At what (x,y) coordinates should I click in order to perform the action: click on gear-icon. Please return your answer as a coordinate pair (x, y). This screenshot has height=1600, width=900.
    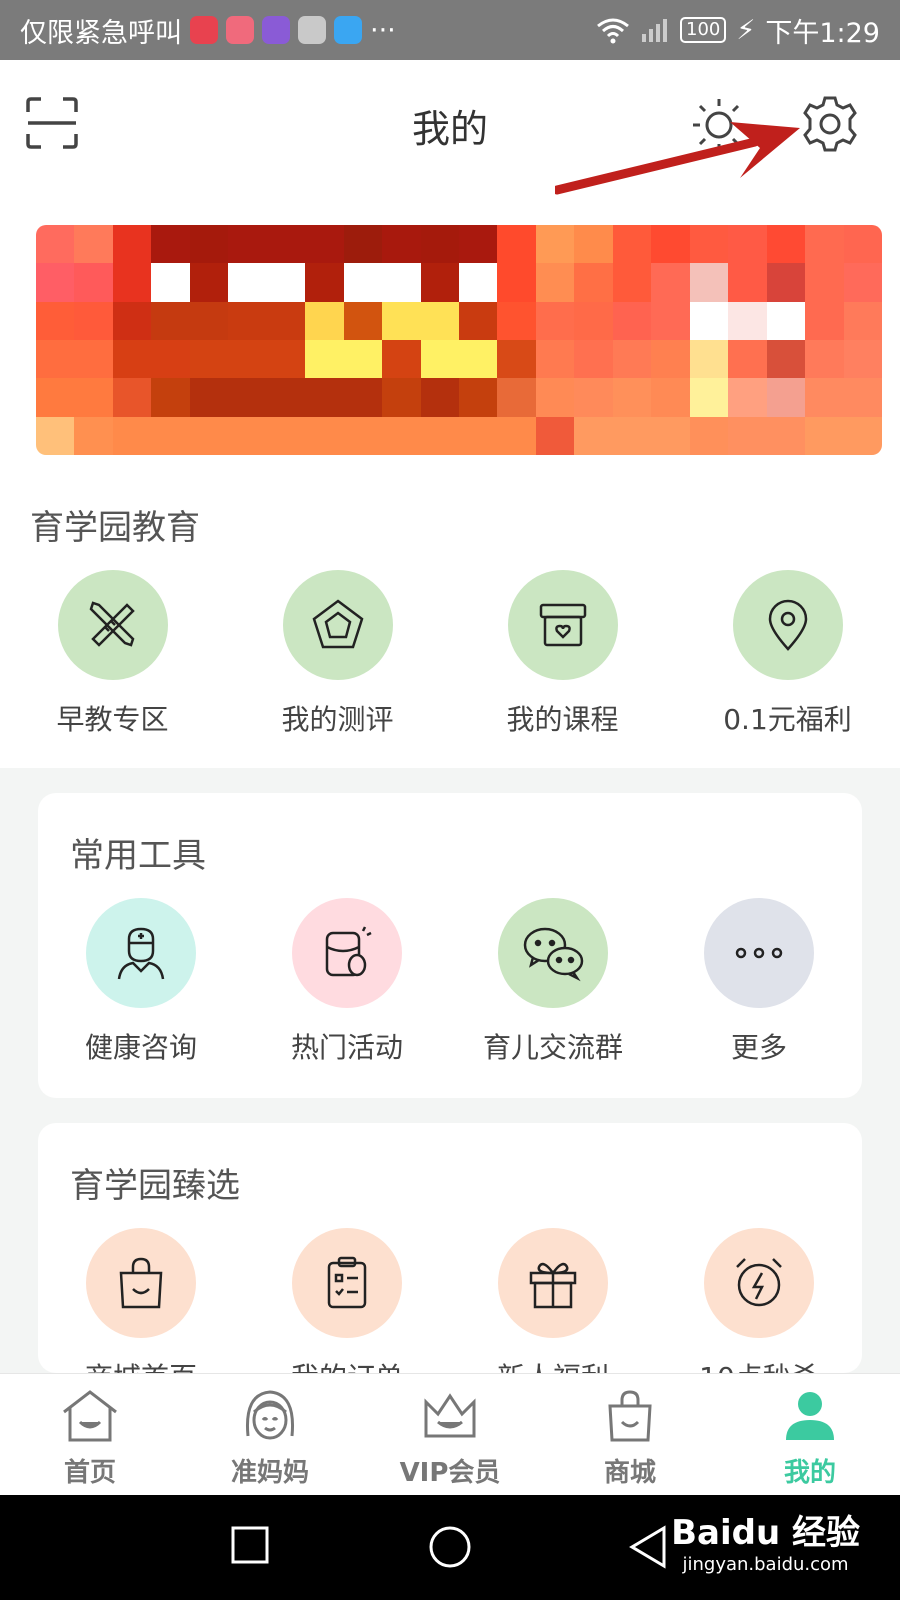
    Looking at the image, I should click on (830, 124).